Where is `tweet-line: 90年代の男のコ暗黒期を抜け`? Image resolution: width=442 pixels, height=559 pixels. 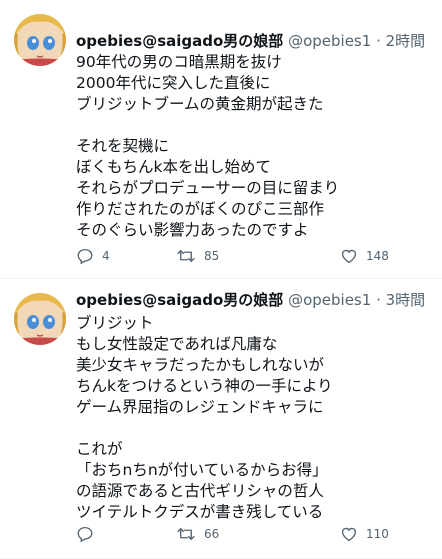 tweet-line: 90年代の男のコ暗黒期を抜け is located at coordinates (179, 62).